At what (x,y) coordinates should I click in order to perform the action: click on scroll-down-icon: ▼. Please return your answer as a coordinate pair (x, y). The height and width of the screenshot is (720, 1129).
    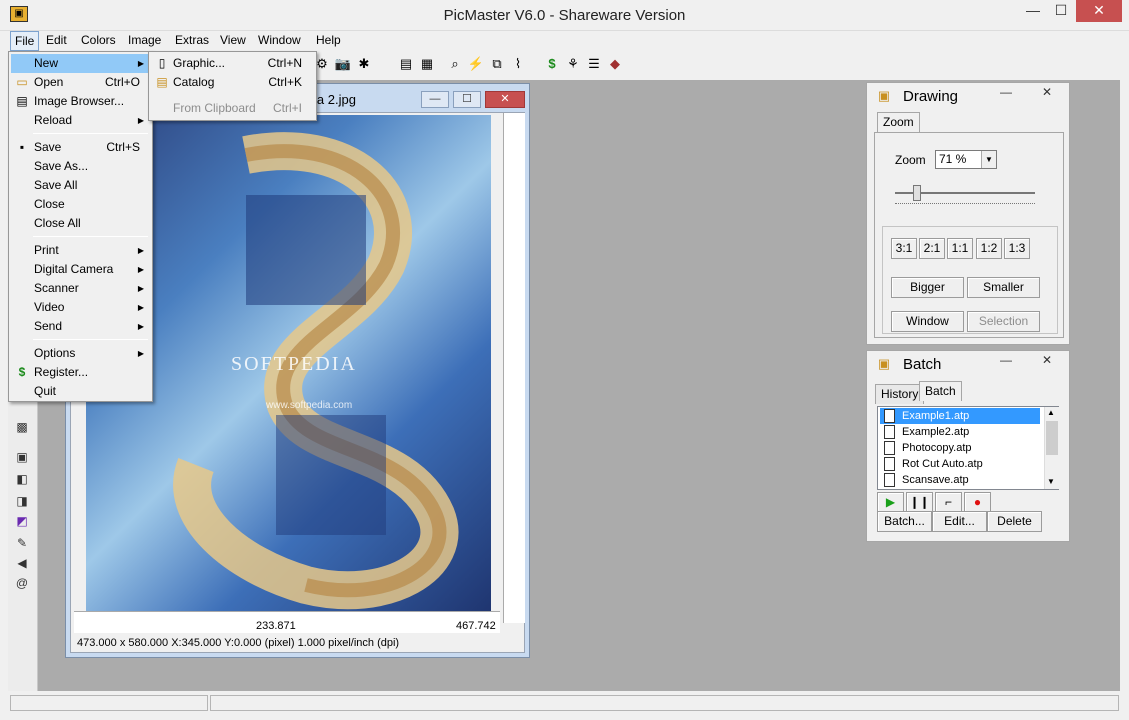
    Looking at the image, I should click on (1051, 481).